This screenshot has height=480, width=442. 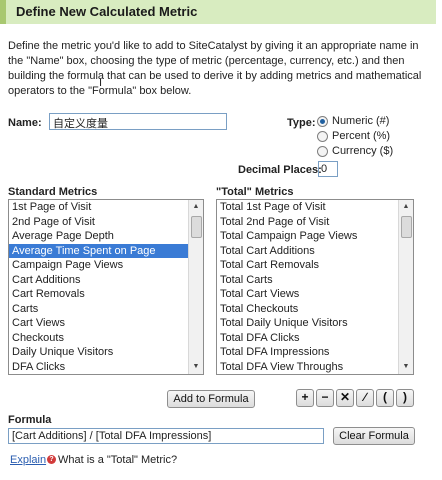 I want to click on list-item: Total Carts, so click(x=315, y=280).